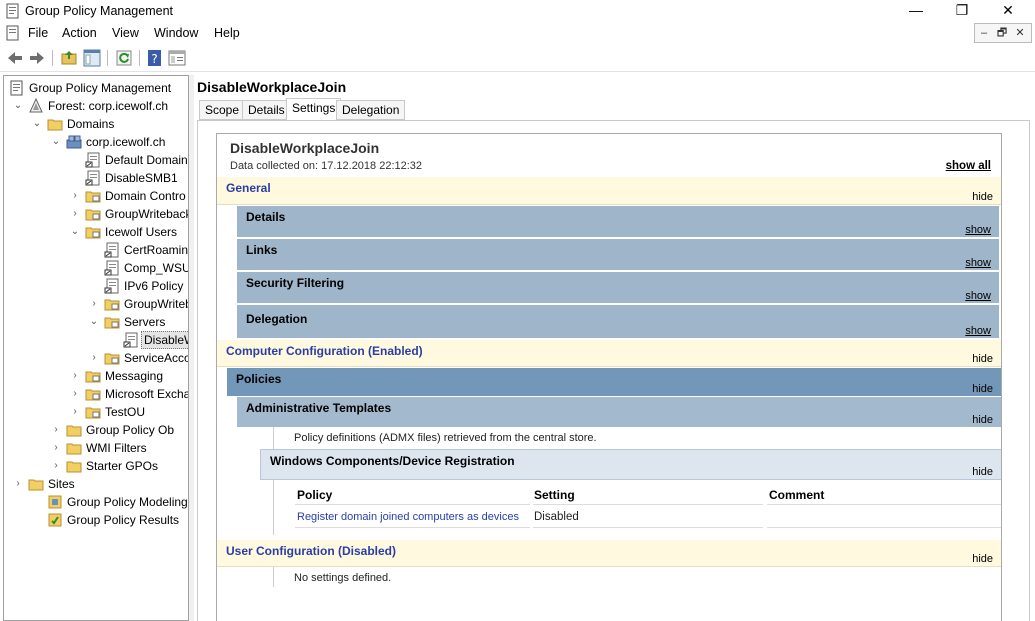 The width and height of the screenshot is (1035, 621). I want to click on tree-item-label: Domain Contro, so click(145, 196).